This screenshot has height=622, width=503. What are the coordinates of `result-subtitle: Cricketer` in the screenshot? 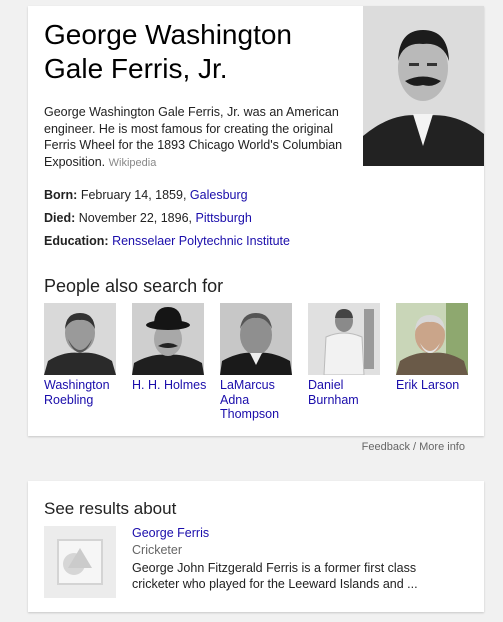 It's located at (157, 550).